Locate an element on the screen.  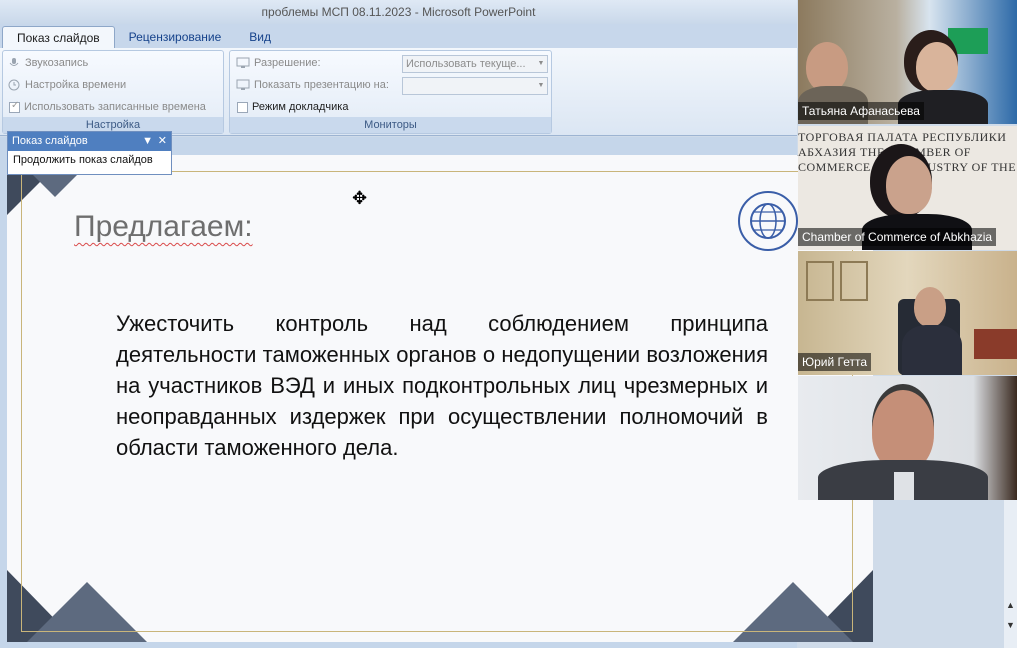
resolution-label-row: Разрешение: is located at coordinates (278, 63).